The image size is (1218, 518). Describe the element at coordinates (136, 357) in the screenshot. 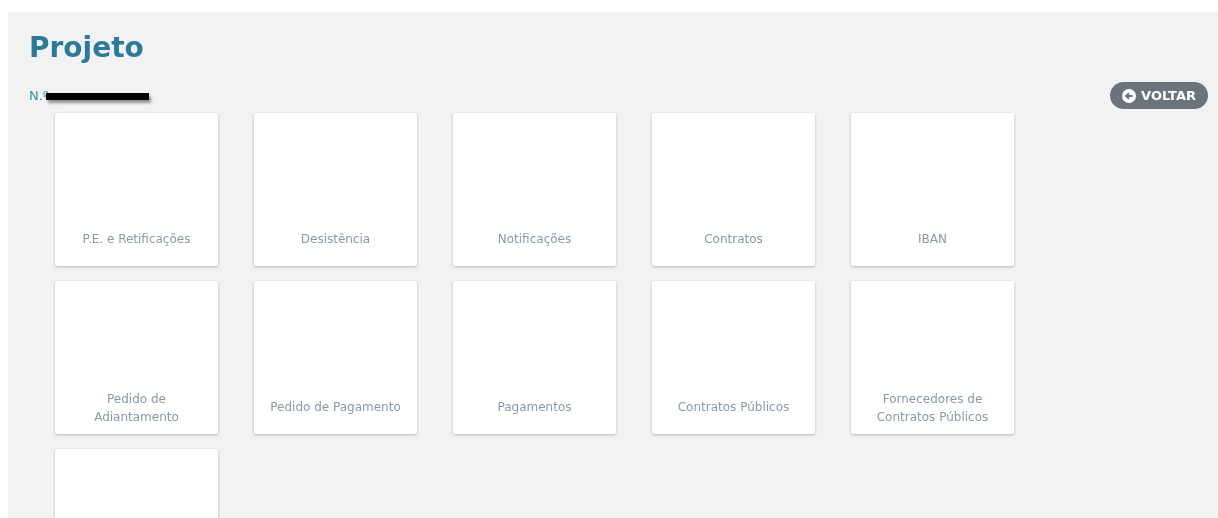

I see `menu-tile: Pedido de Adiantamento` at that location.